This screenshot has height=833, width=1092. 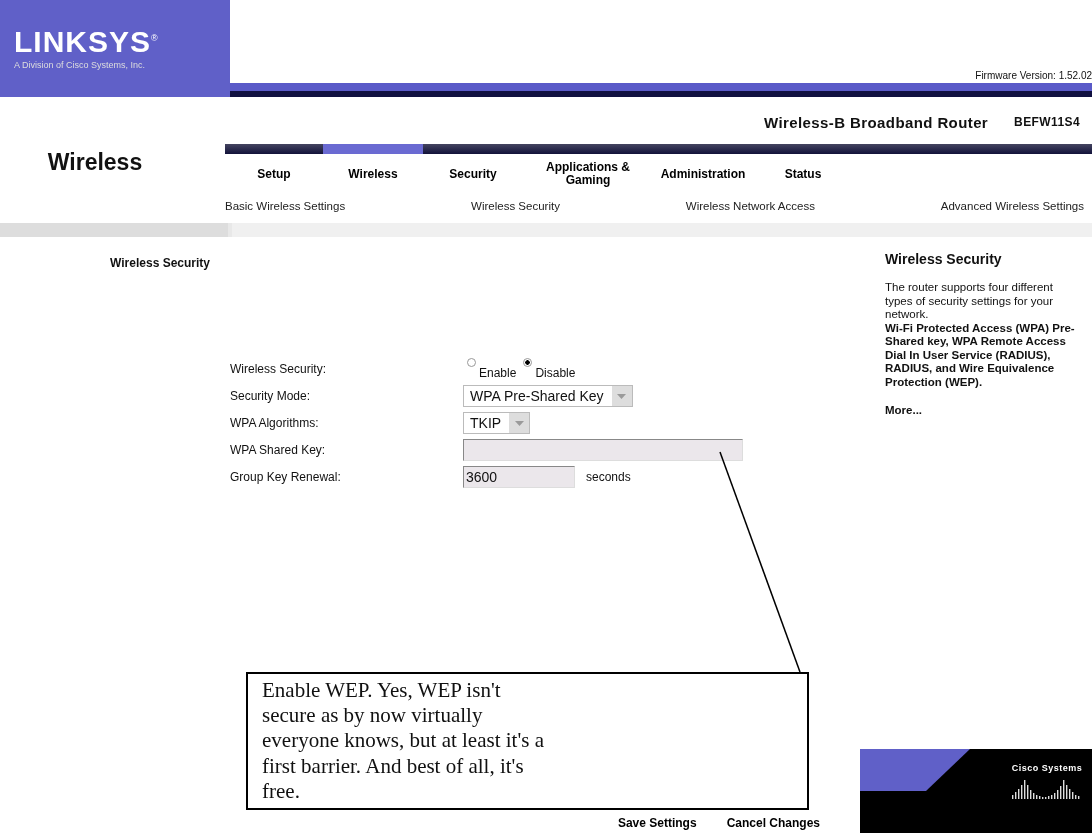 What do you see at coordinates (87, 42) in the screenshot?
I see `brand-logo: LINKSYS$^{®}$` at bounding box center [87, 42].